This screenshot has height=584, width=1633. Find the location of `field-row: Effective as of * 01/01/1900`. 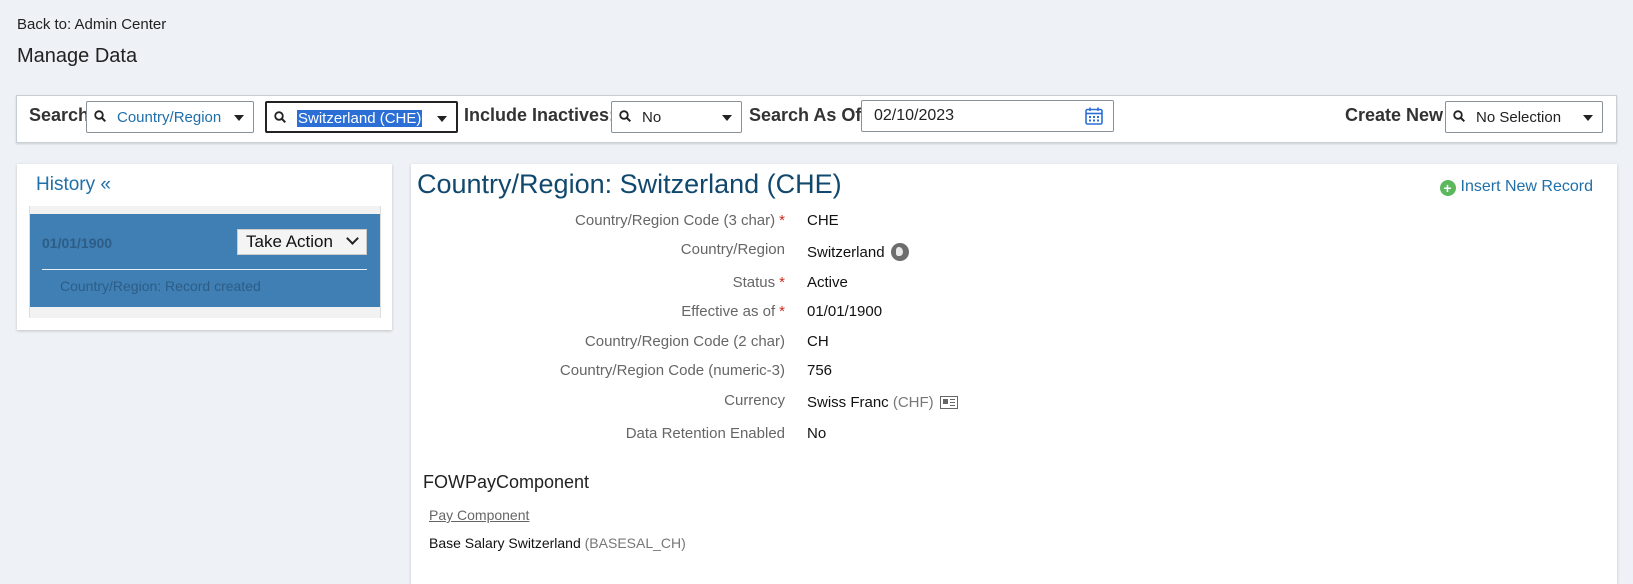

field-row: Effective as of * 01/01/1900 is located at coordinates (1011, 315).